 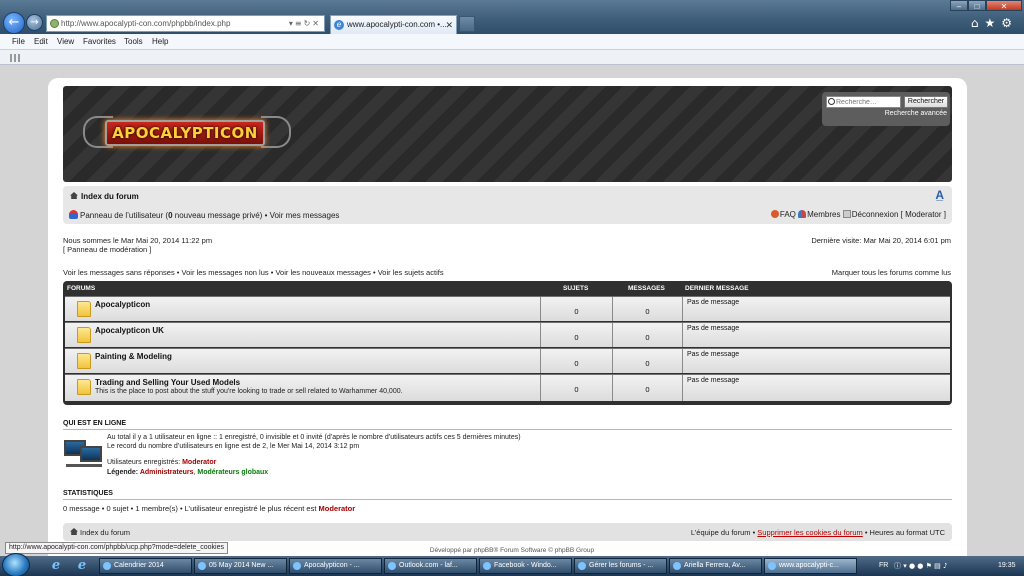 I want to click on monitor-icon, so click(x=91, y=454).